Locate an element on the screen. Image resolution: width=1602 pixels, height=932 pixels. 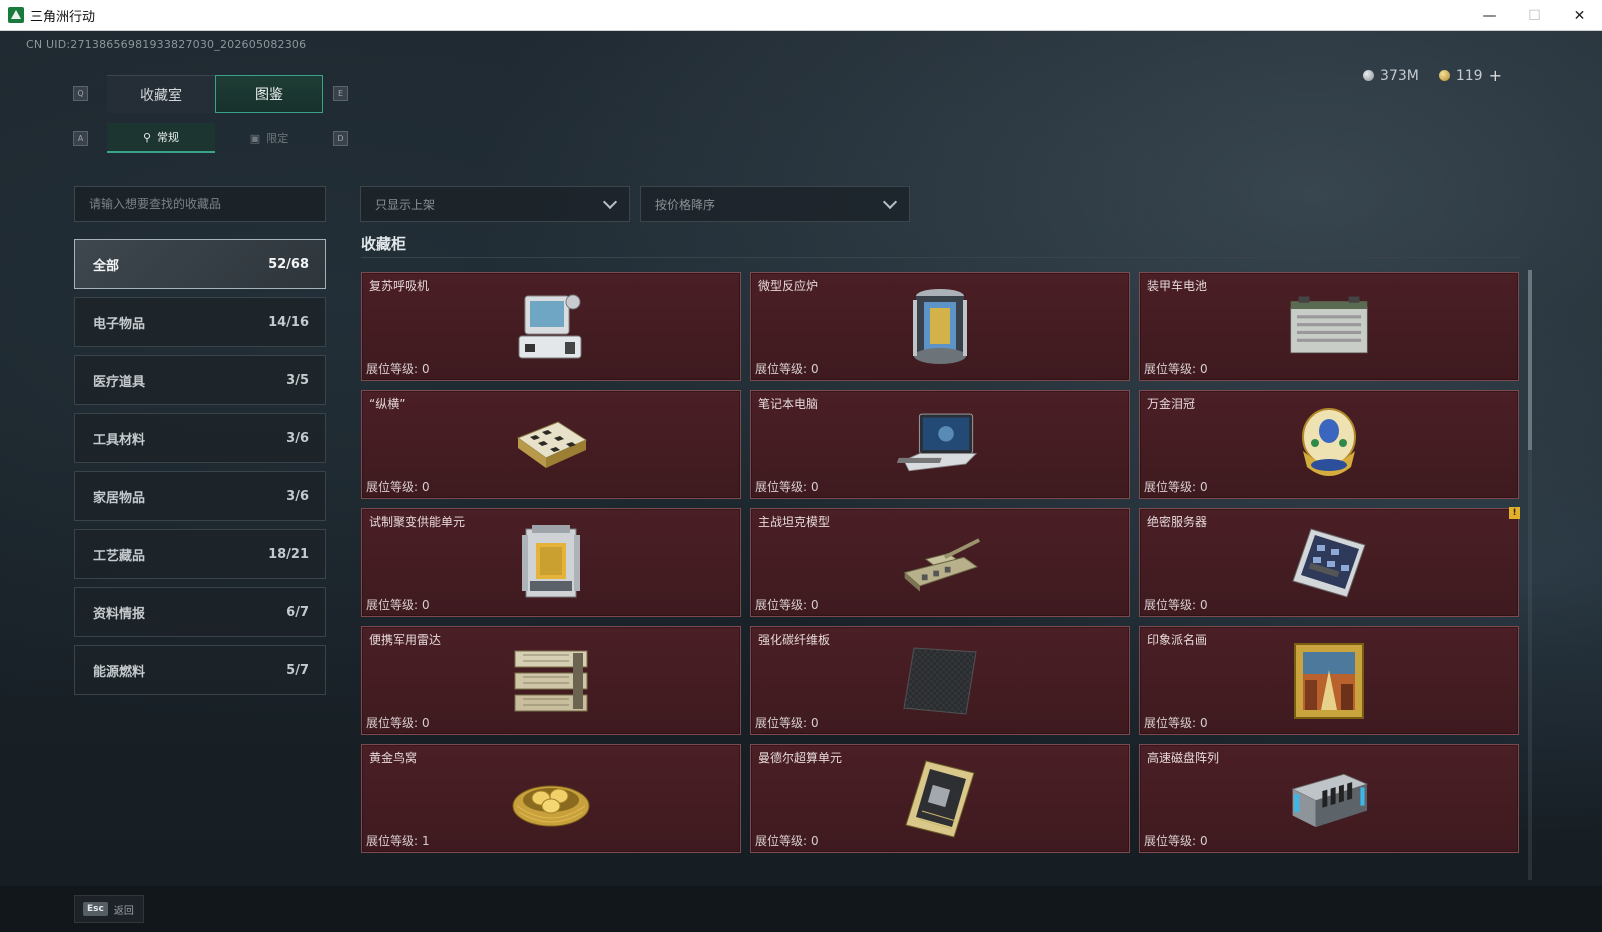
minimize-button: — is located at coordinates (1489, 15).